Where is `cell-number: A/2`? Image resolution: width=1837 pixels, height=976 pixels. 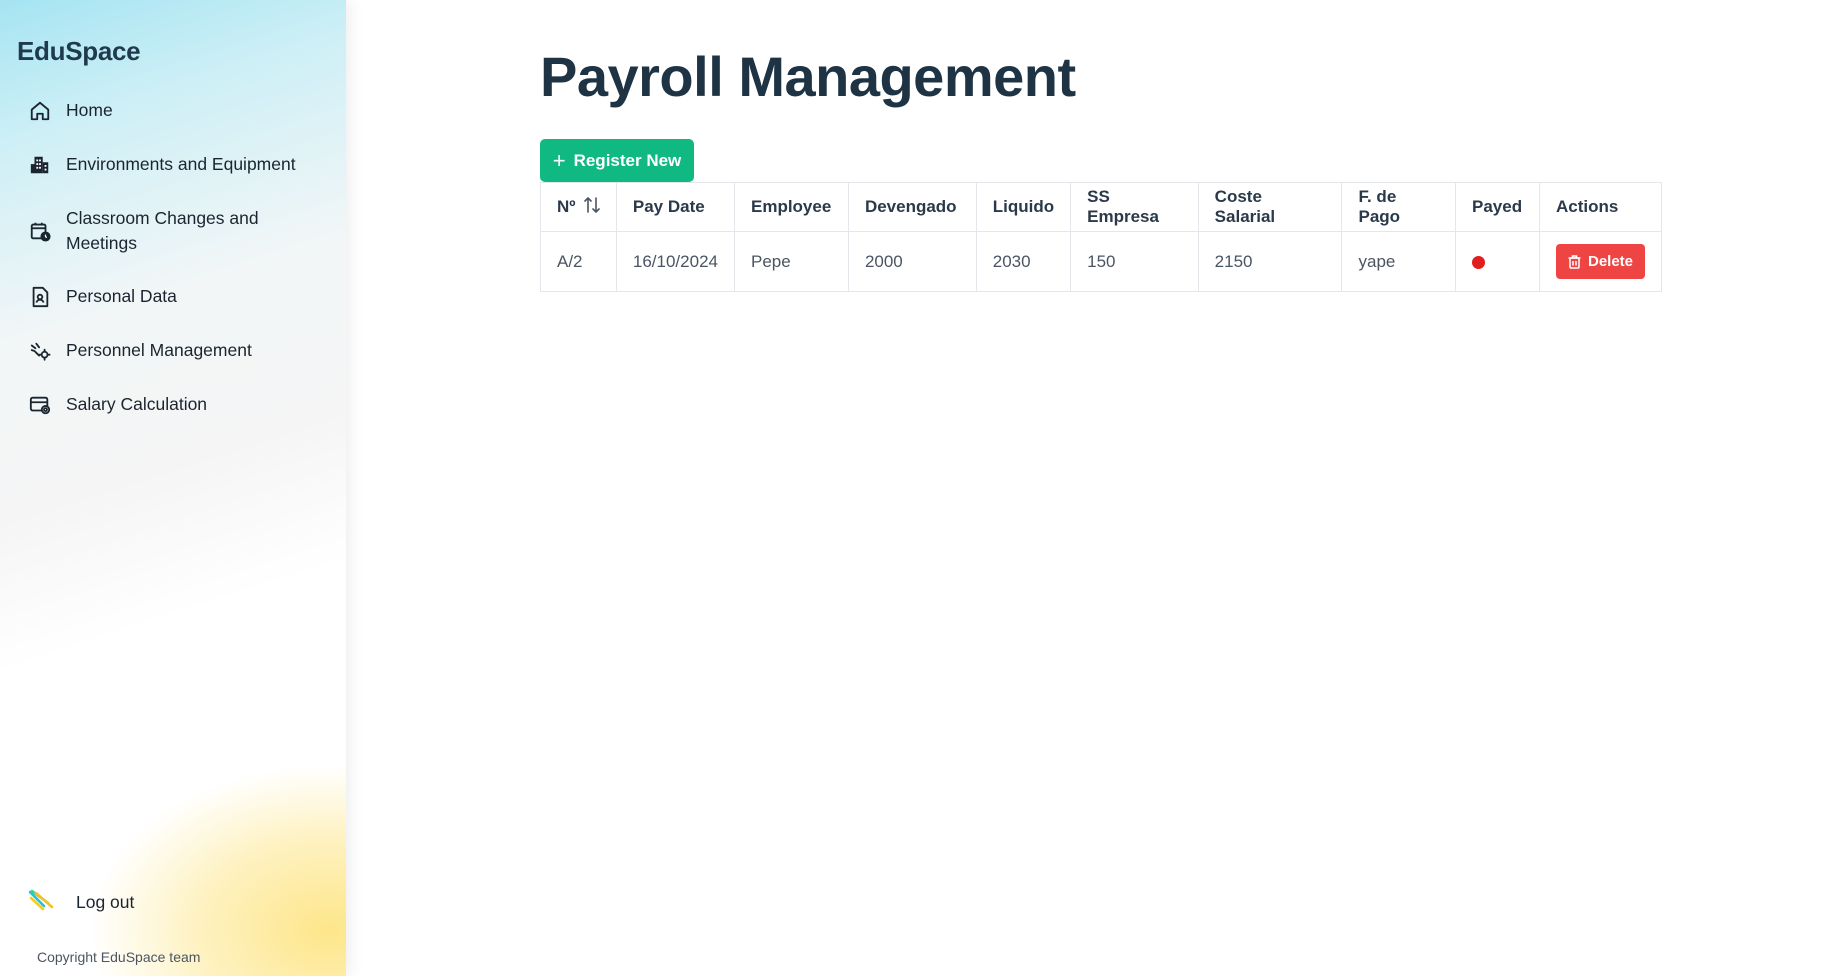
cell-number: A/2 is located at coordinates (578, 261).